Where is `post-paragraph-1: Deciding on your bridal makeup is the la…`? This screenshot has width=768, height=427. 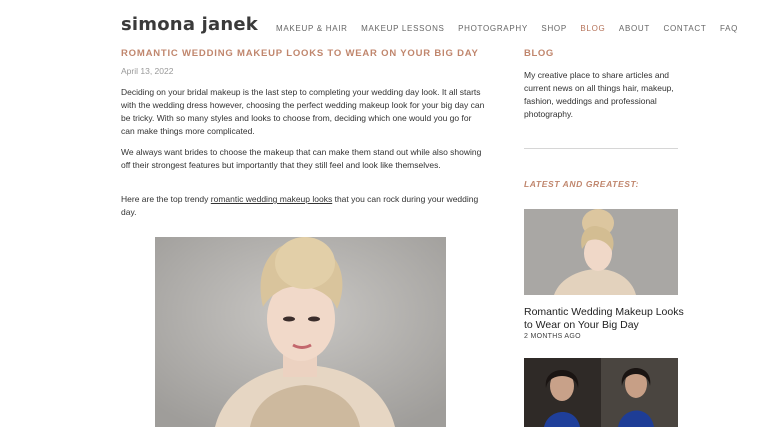 post-paragraph-1: Deciding on your bridal makeup is the la… is located at coordinates (303, 111).